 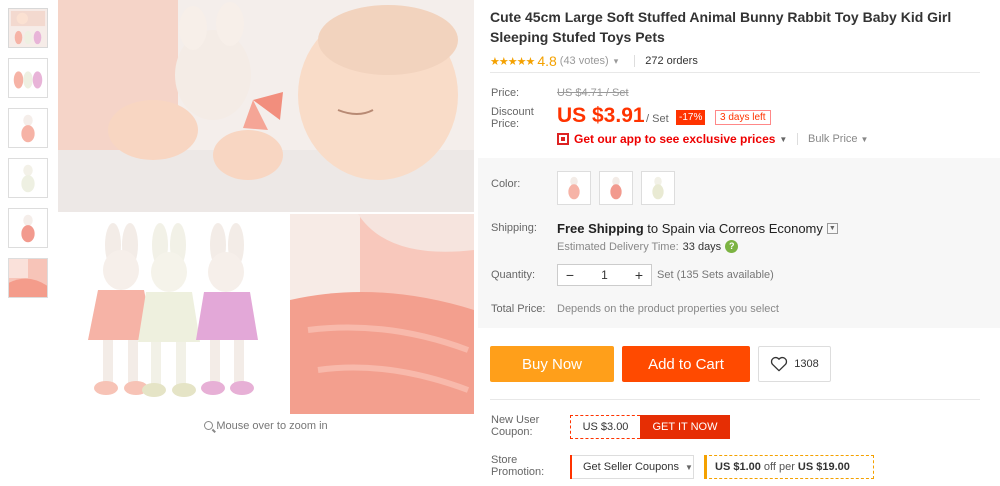 I want to click on store-promotion-deal: US $1.00 off per US $19.00, so click(x=789, y=467).